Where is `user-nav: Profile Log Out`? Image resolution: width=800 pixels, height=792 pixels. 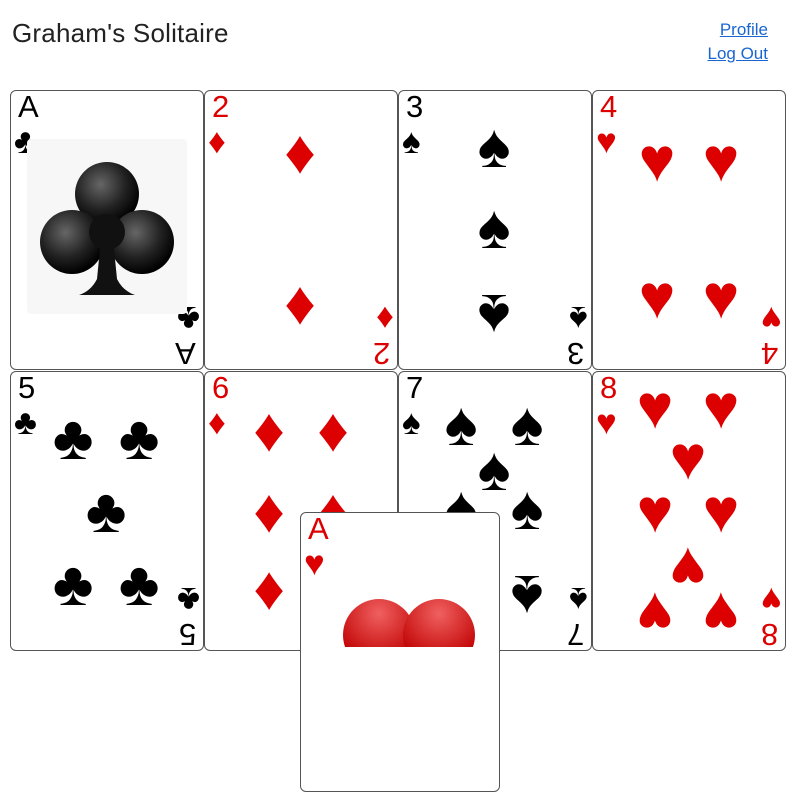
user-nav: Profile Log Out is located at coordinates (738, 42).